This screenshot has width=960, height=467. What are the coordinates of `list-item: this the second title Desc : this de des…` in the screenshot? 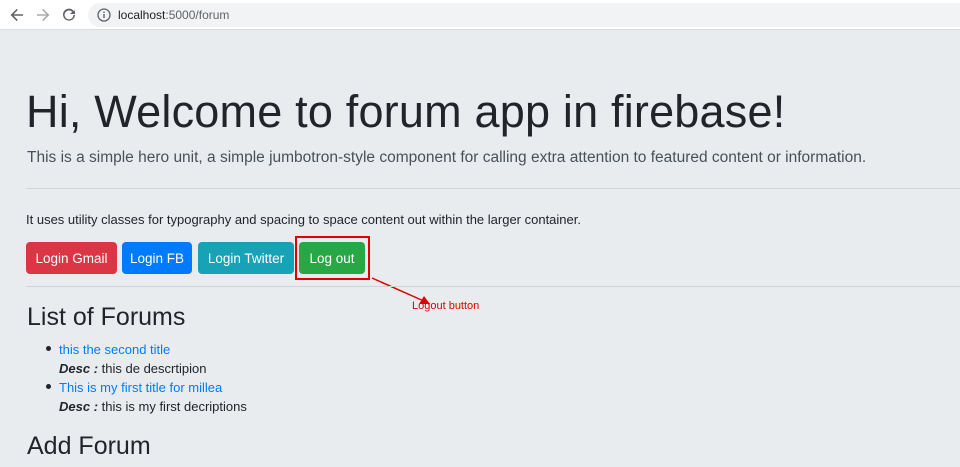 It's located at (146, 359).